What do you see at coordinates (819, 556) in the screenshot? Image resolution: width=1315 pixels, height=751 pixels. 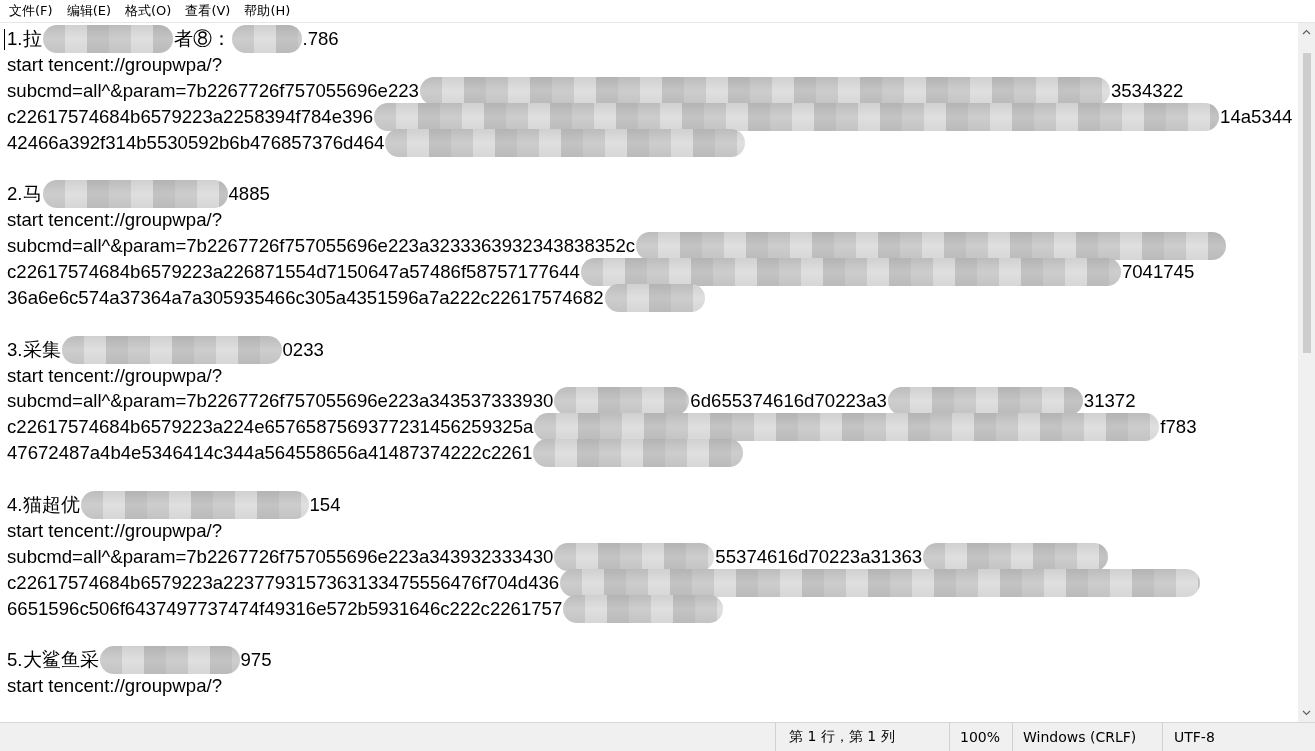 I see `text-line: 55374616d70223a31363` at bounding box center [819, 556].